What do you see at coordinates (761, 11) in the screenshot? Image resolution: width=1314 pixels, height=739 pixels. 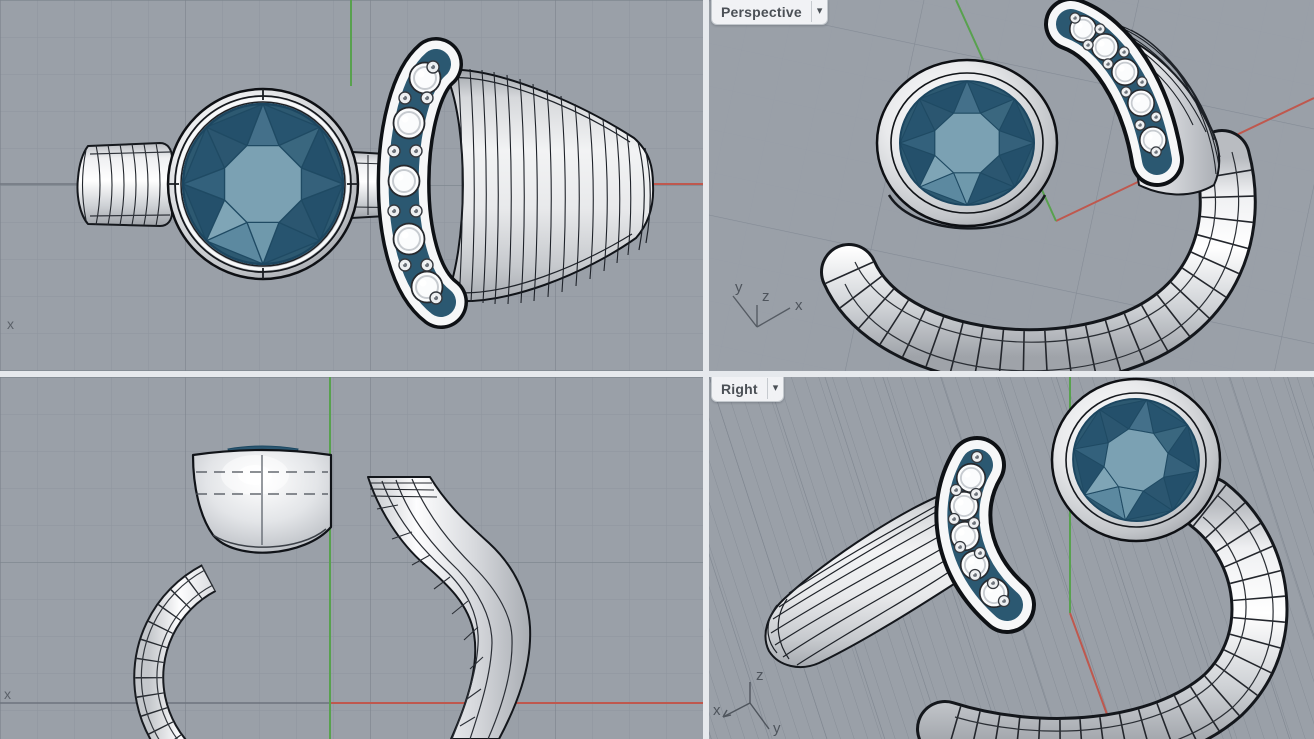 I see `viewport-title: Perspective` at bounding box center [761, 11].